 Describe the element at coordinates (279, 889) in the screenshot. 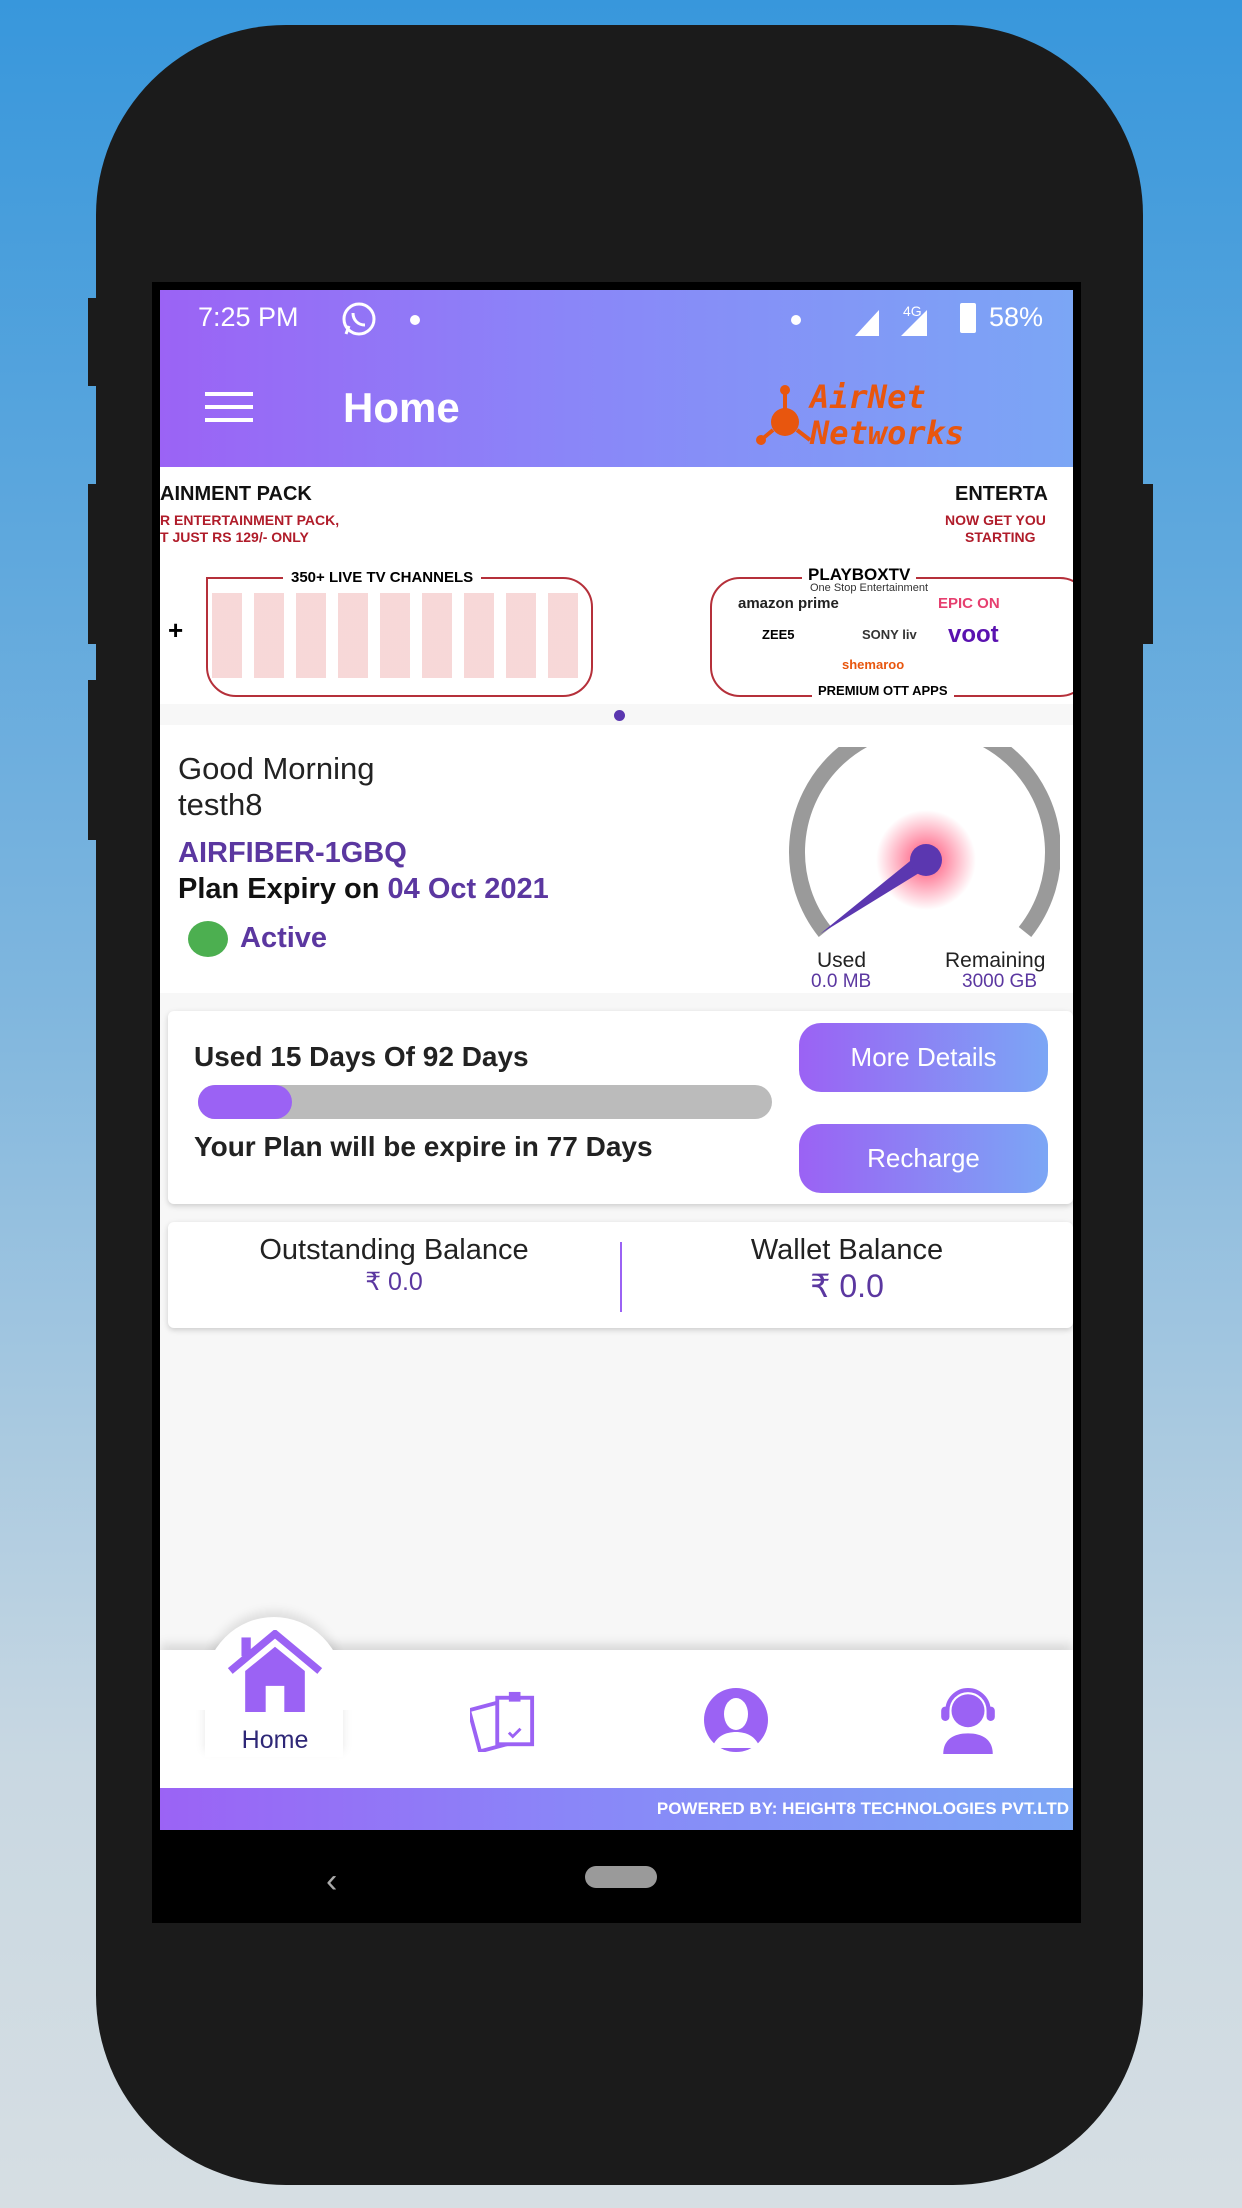

I see `expiry-label: Plan Expiry on` at that location.